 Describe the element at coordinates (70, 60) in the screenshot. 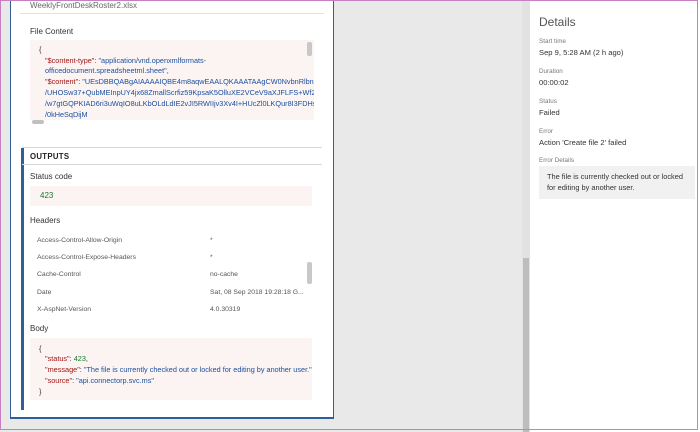

I see `json-key: "$content-type"` at that location.